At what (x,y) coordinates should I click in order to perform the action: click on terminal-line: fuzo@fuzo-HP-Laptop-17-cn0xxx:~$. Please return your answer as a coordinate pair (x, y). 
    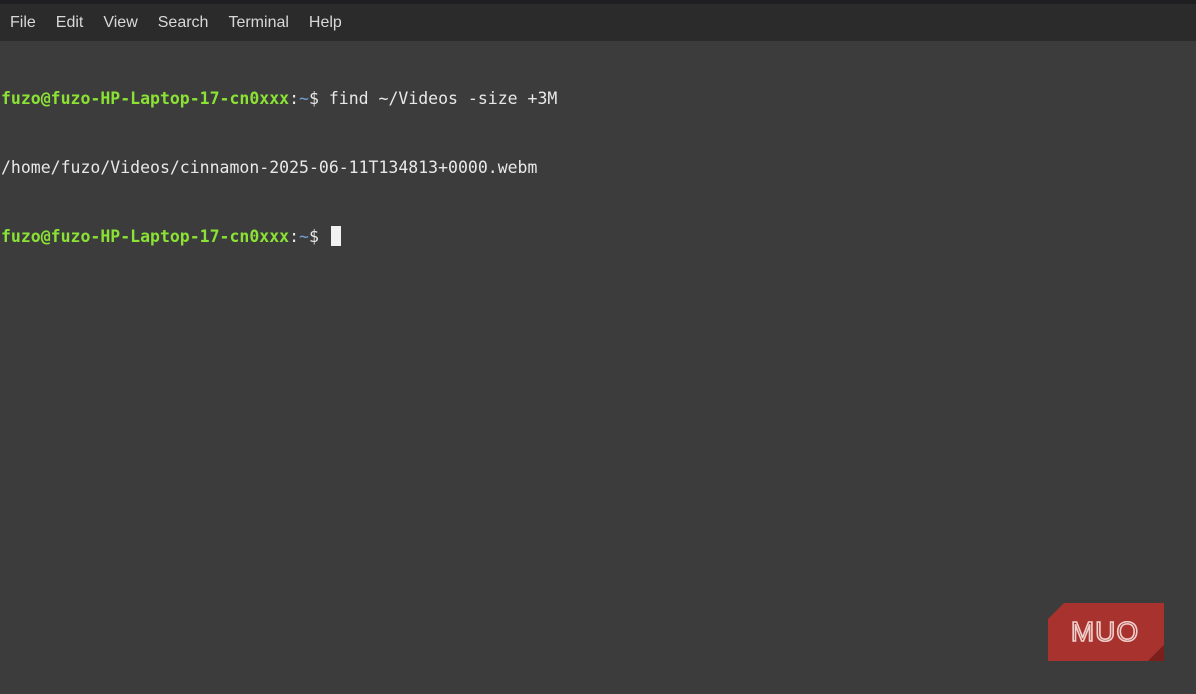
    Looking at the image, I should click on (598, 236).